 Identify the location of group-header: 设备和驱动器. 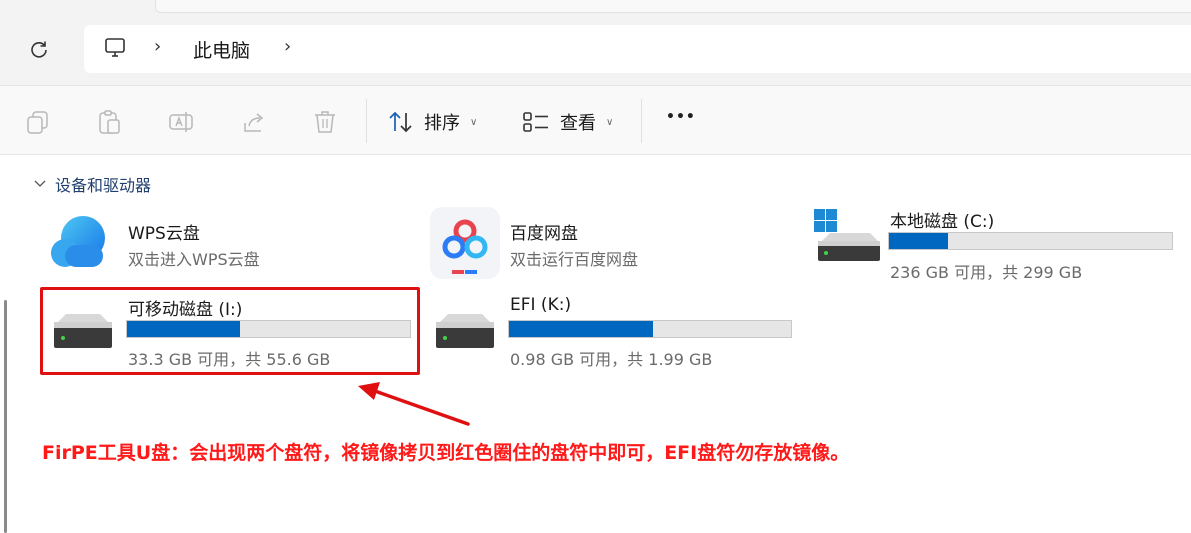
(92, 184).